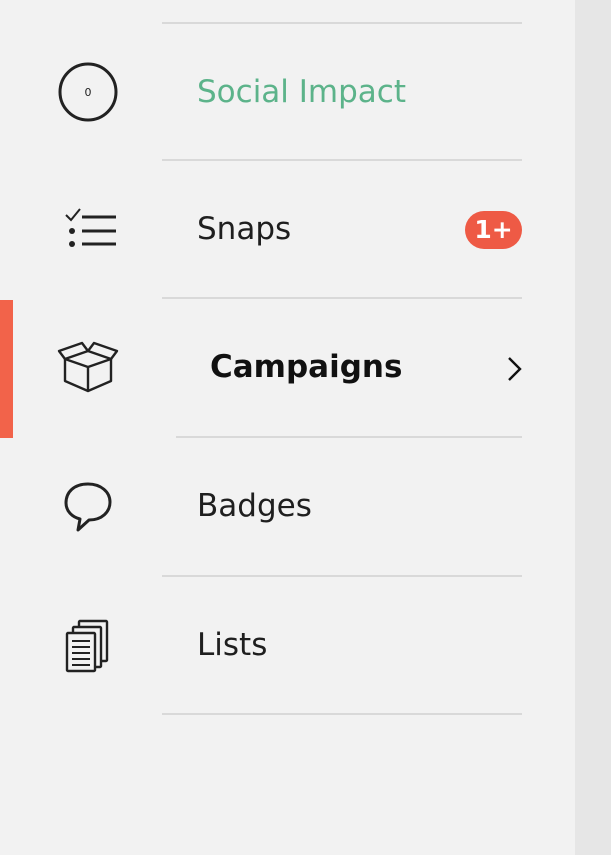 The height and width of the screenshot is (855, 611). What do you see at coordinates (493, 230) in the screenshot?
I see `notification-badge: 1+` at bounding box center [493, 230].